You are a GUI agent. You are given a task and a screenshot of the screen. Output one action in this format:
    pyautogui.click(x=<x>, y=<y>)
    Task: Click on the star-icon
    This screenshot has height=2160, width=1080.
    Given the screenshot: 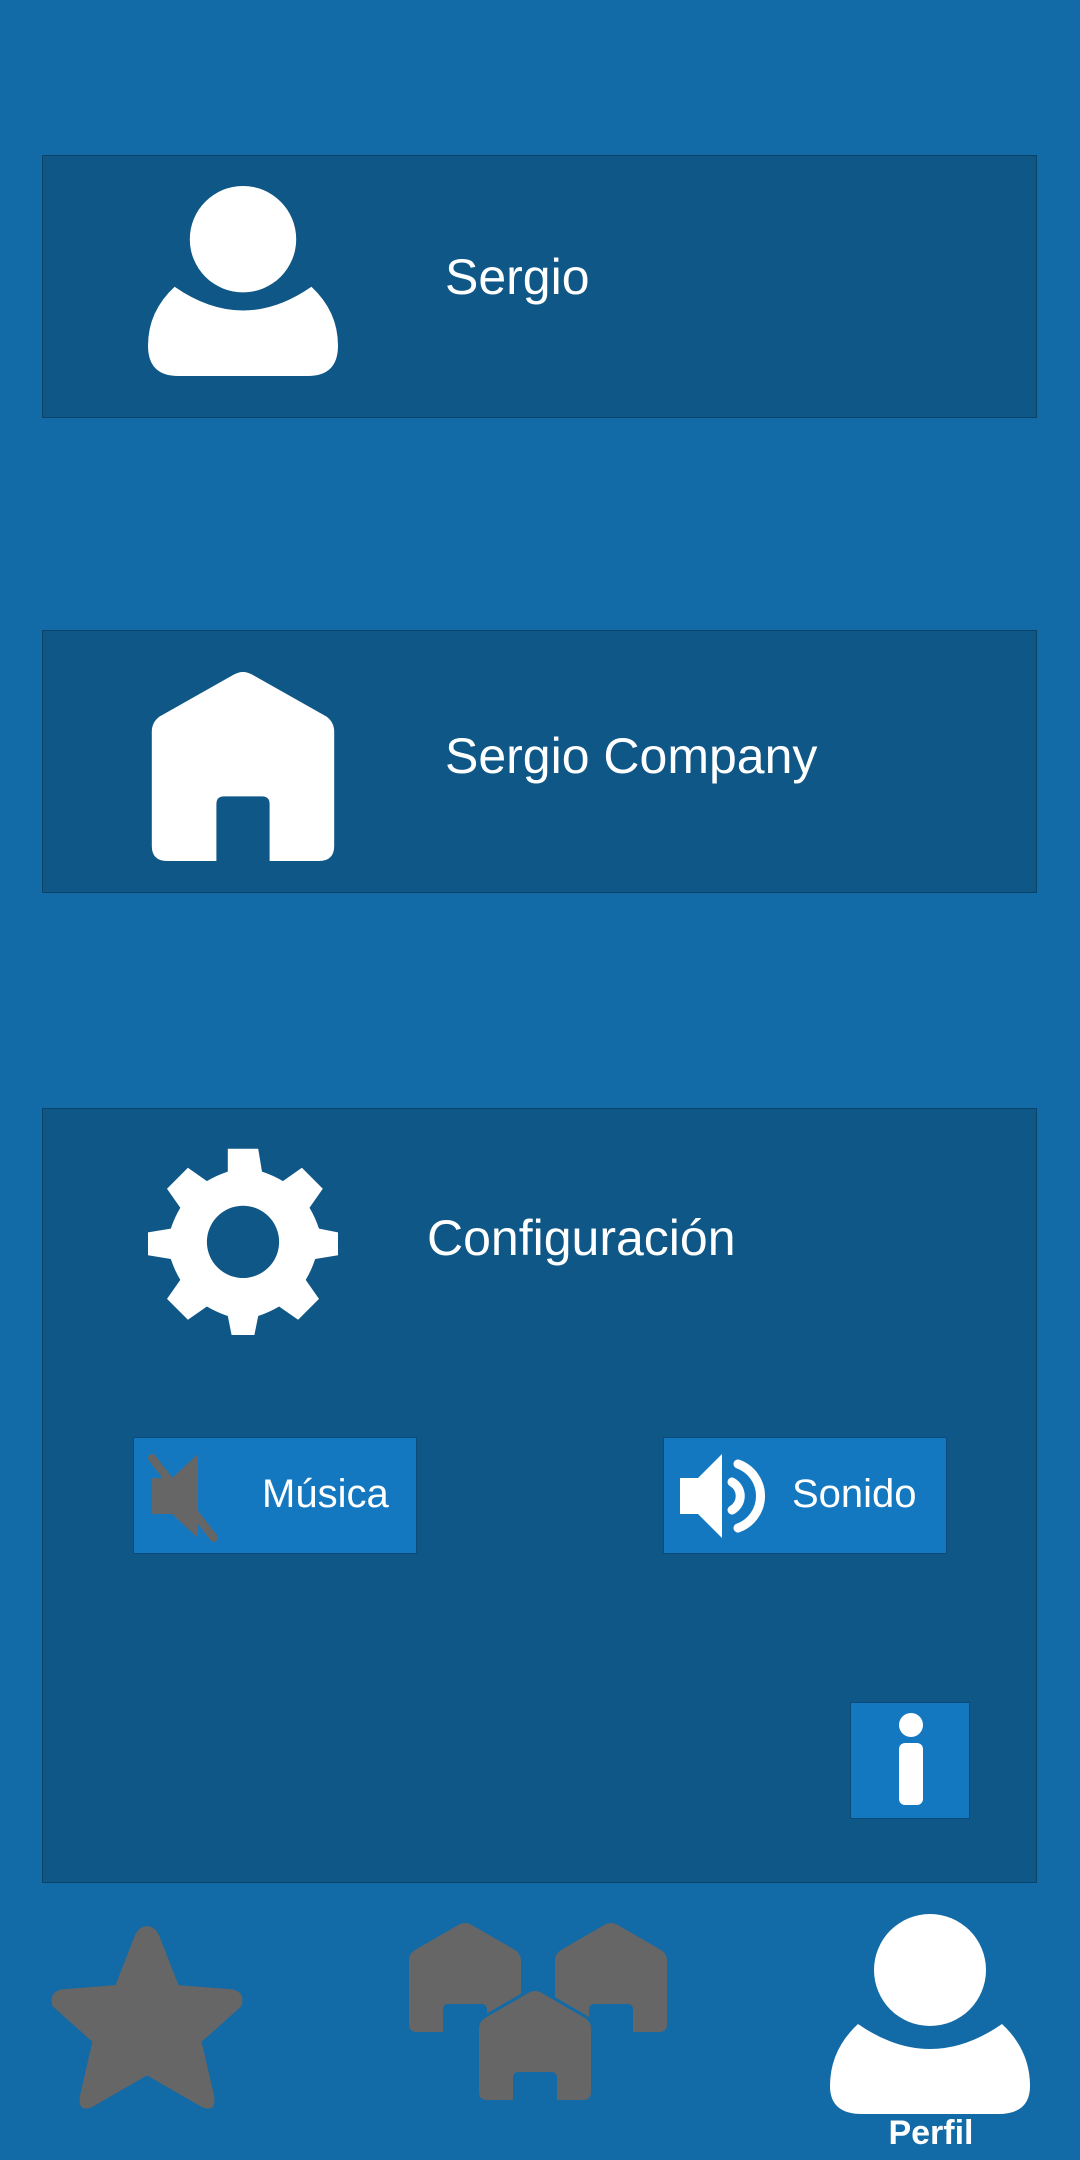 What is the action you would take?
    pyautogui.click(x=147, y=2017)
    